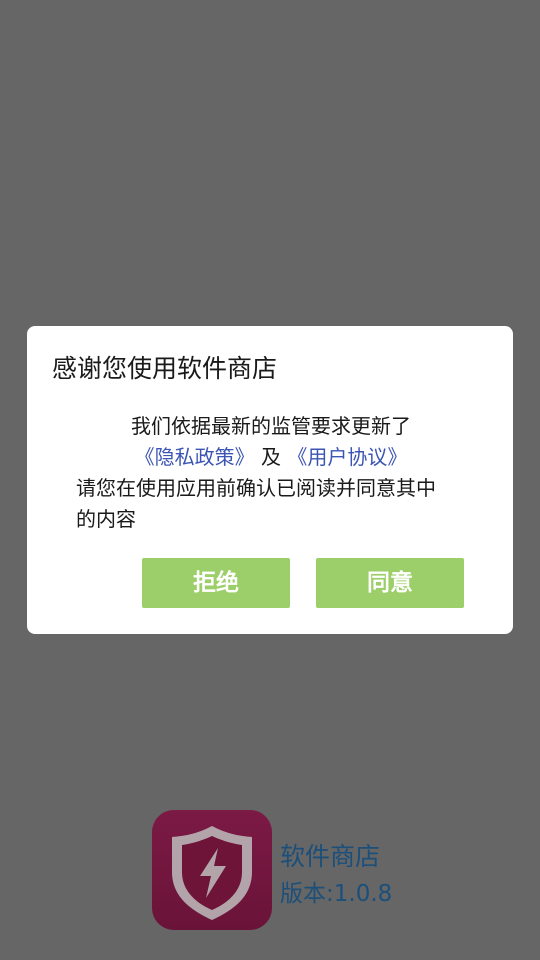 Image resolution: width=540 pixels, height=960 pixels. Describe the element at coordinates (106, 519) in the screenshot. I see `body-line-4: 的内容` at that location.